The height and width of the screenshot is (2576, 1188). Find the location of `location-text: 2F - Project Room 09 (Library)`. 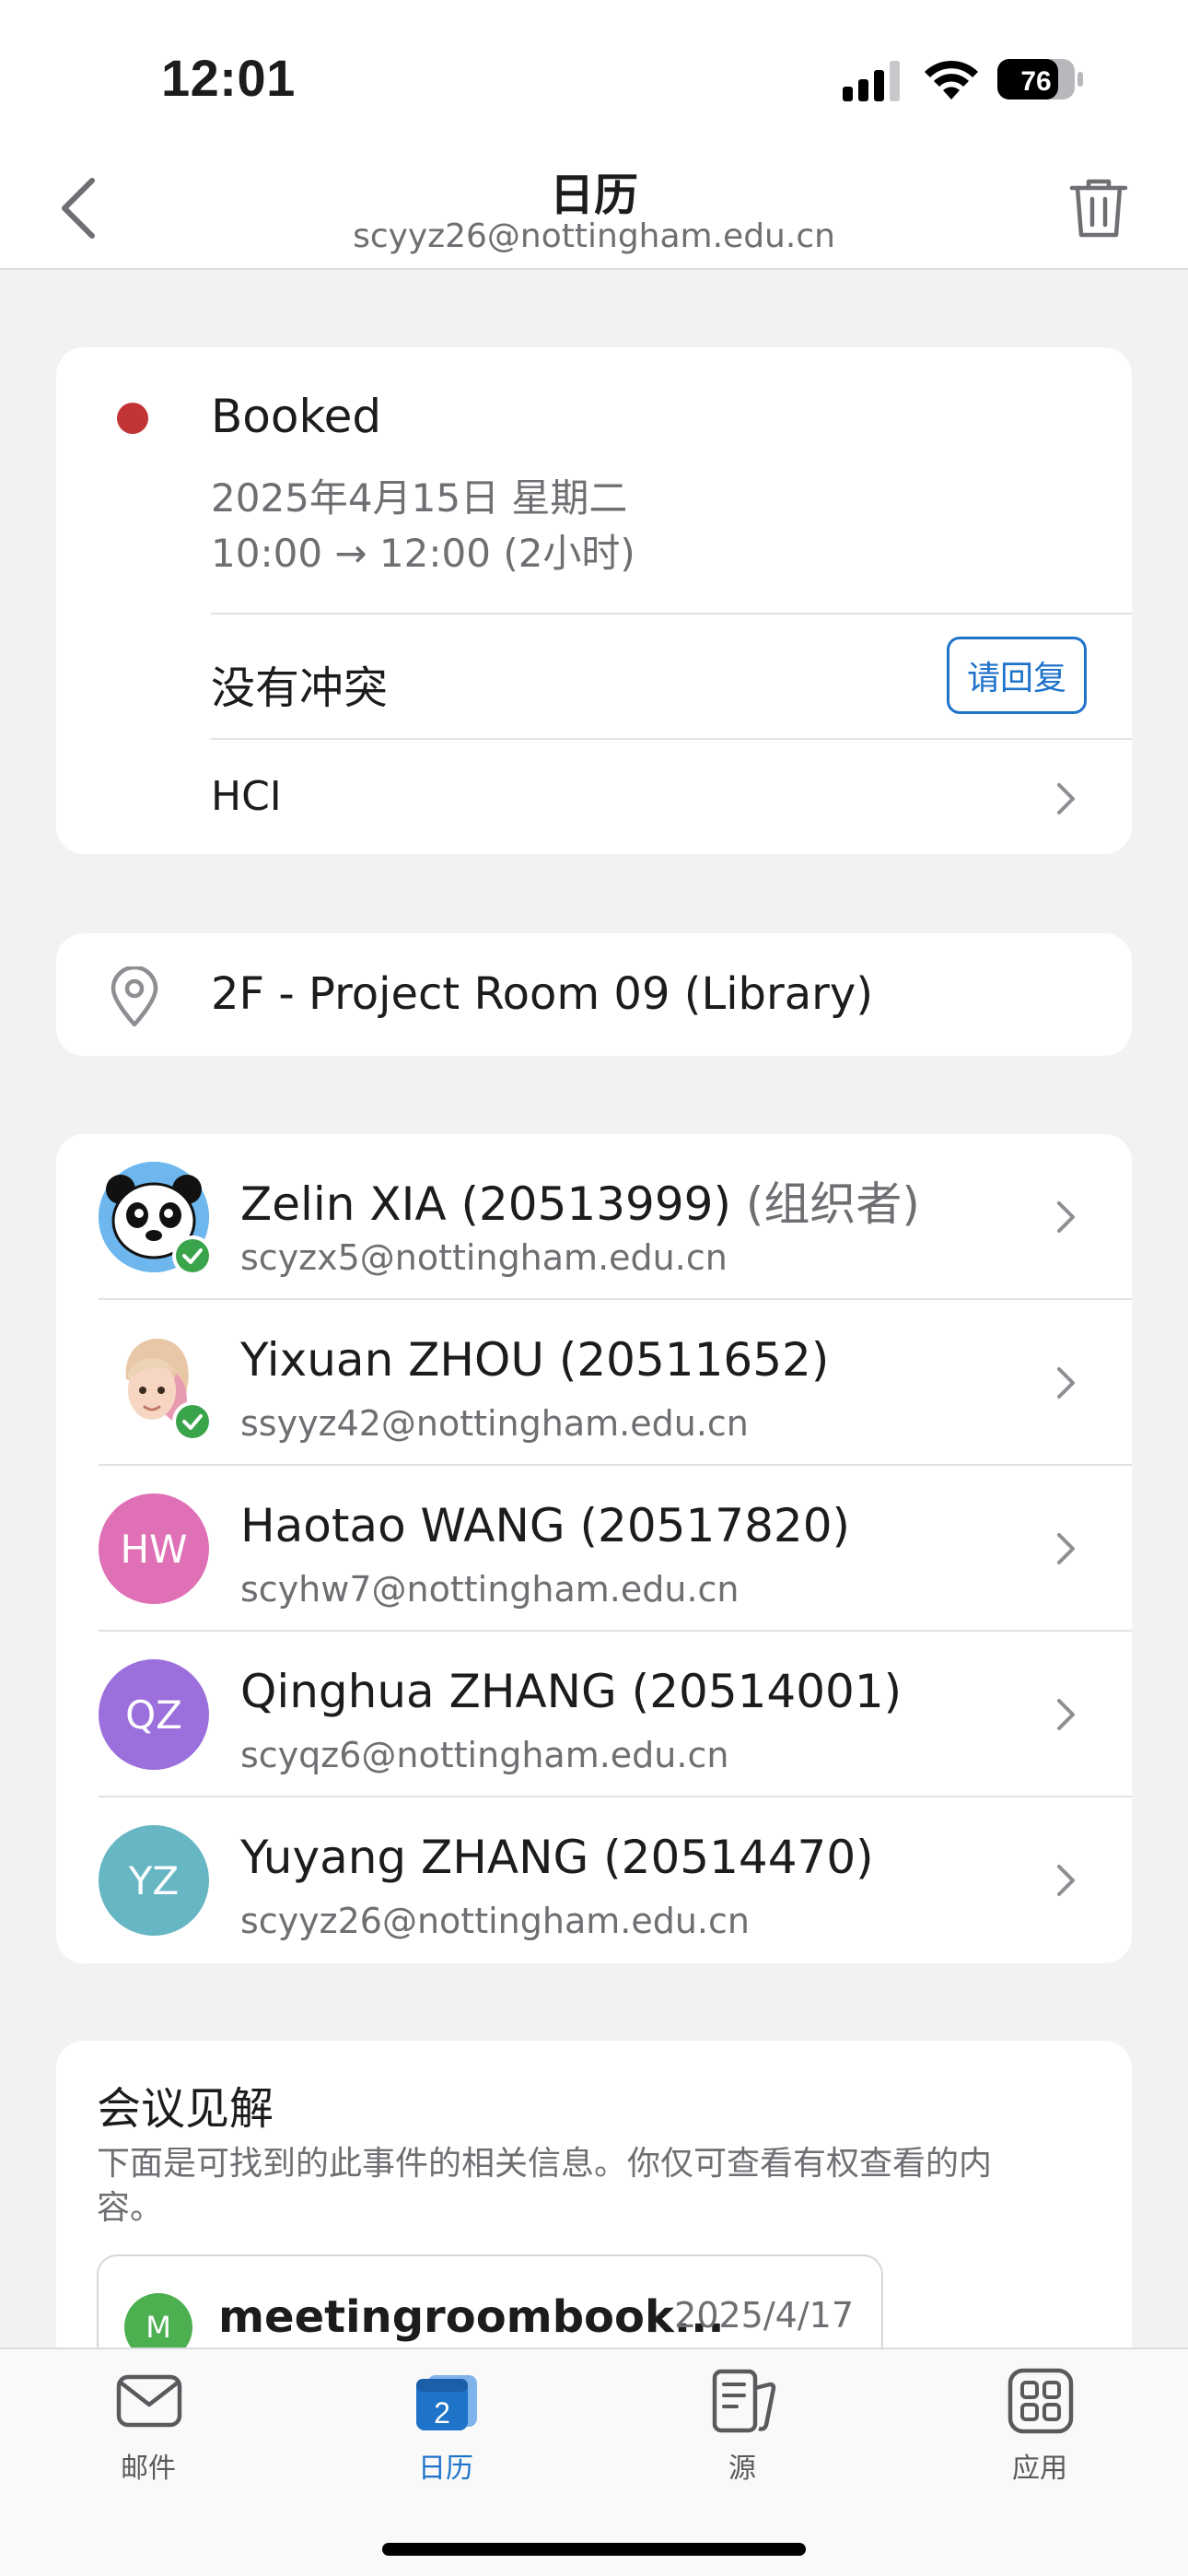

location-text: 2F - Project Room 09 (Library) is located at coordinates (542, 994).